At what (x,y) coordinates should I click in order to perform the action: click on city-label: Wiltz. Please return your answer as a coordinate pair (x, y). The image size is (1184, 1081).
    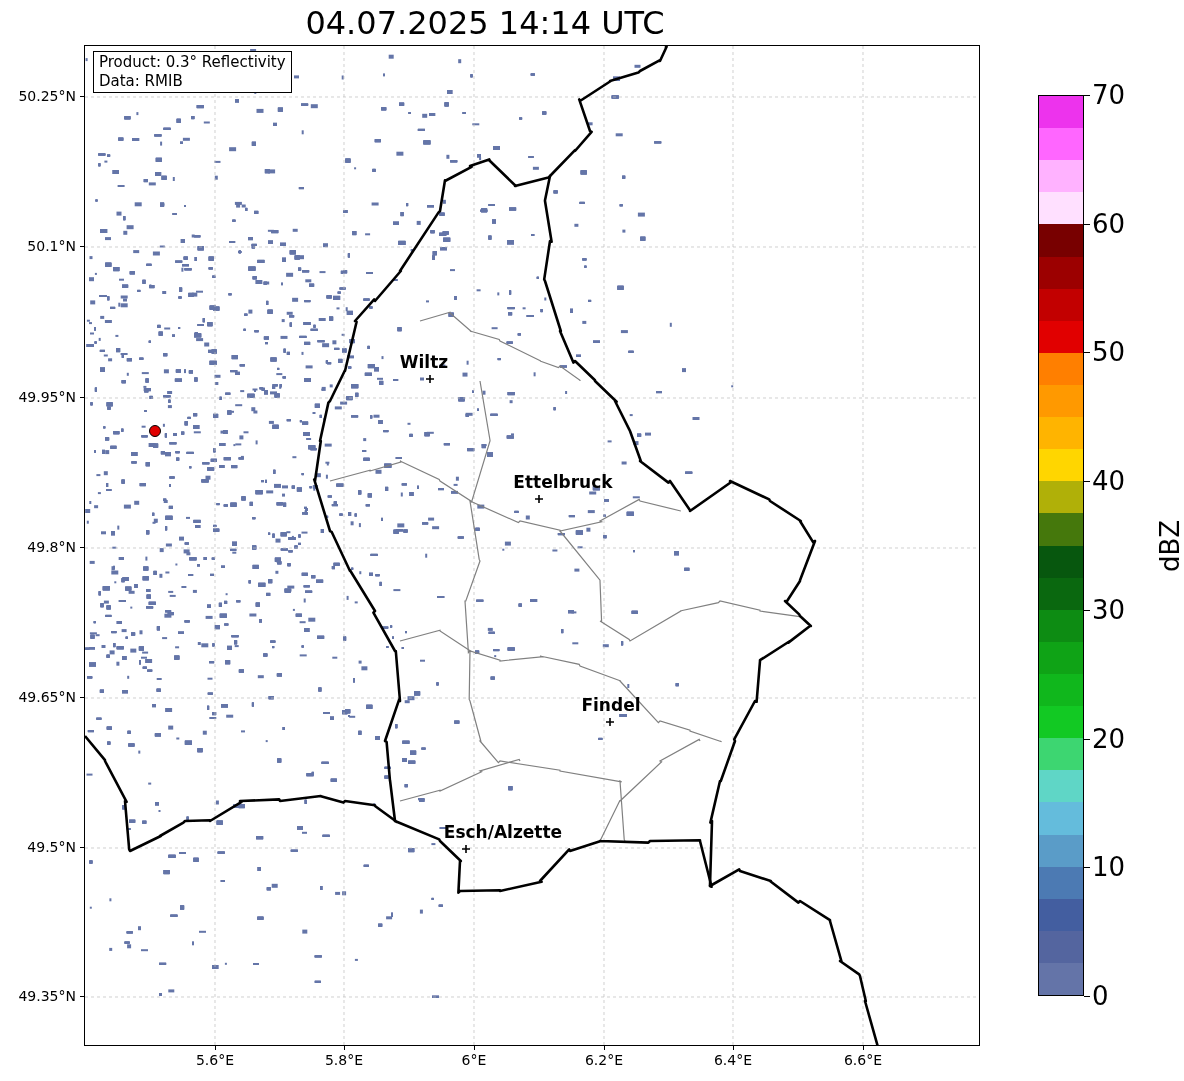
    Looking at the image, I should click on (424, 362).